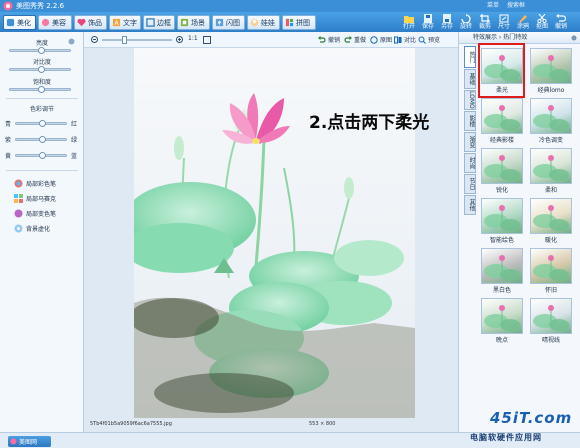 The height and width of the screenshot is (448, 580). I want to click on effect-label: 黑白色, so click(501, 290).